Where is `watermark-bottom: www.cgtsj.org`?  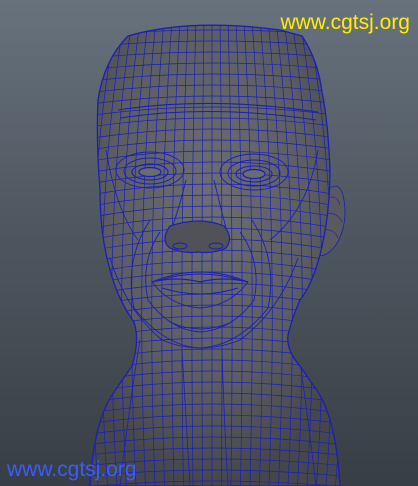 watermark-bottom: www.cgtsj.org is located at coordinates (72, 469).